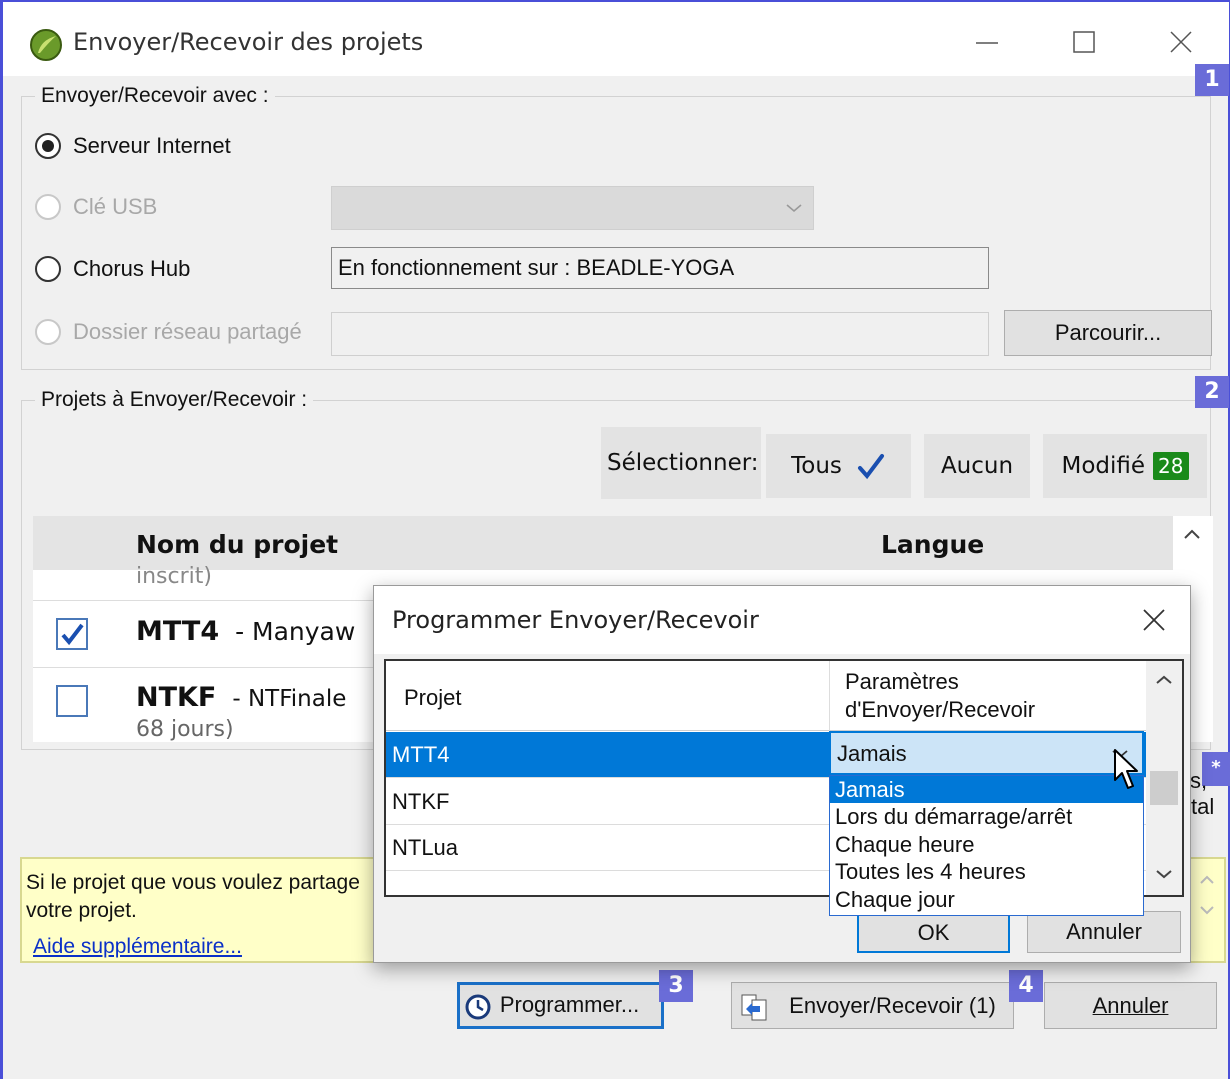 Image resolution: width=1230 pixels, height=1079 pixels. I want to click on radio-internet-indicator, so click(48, 146).